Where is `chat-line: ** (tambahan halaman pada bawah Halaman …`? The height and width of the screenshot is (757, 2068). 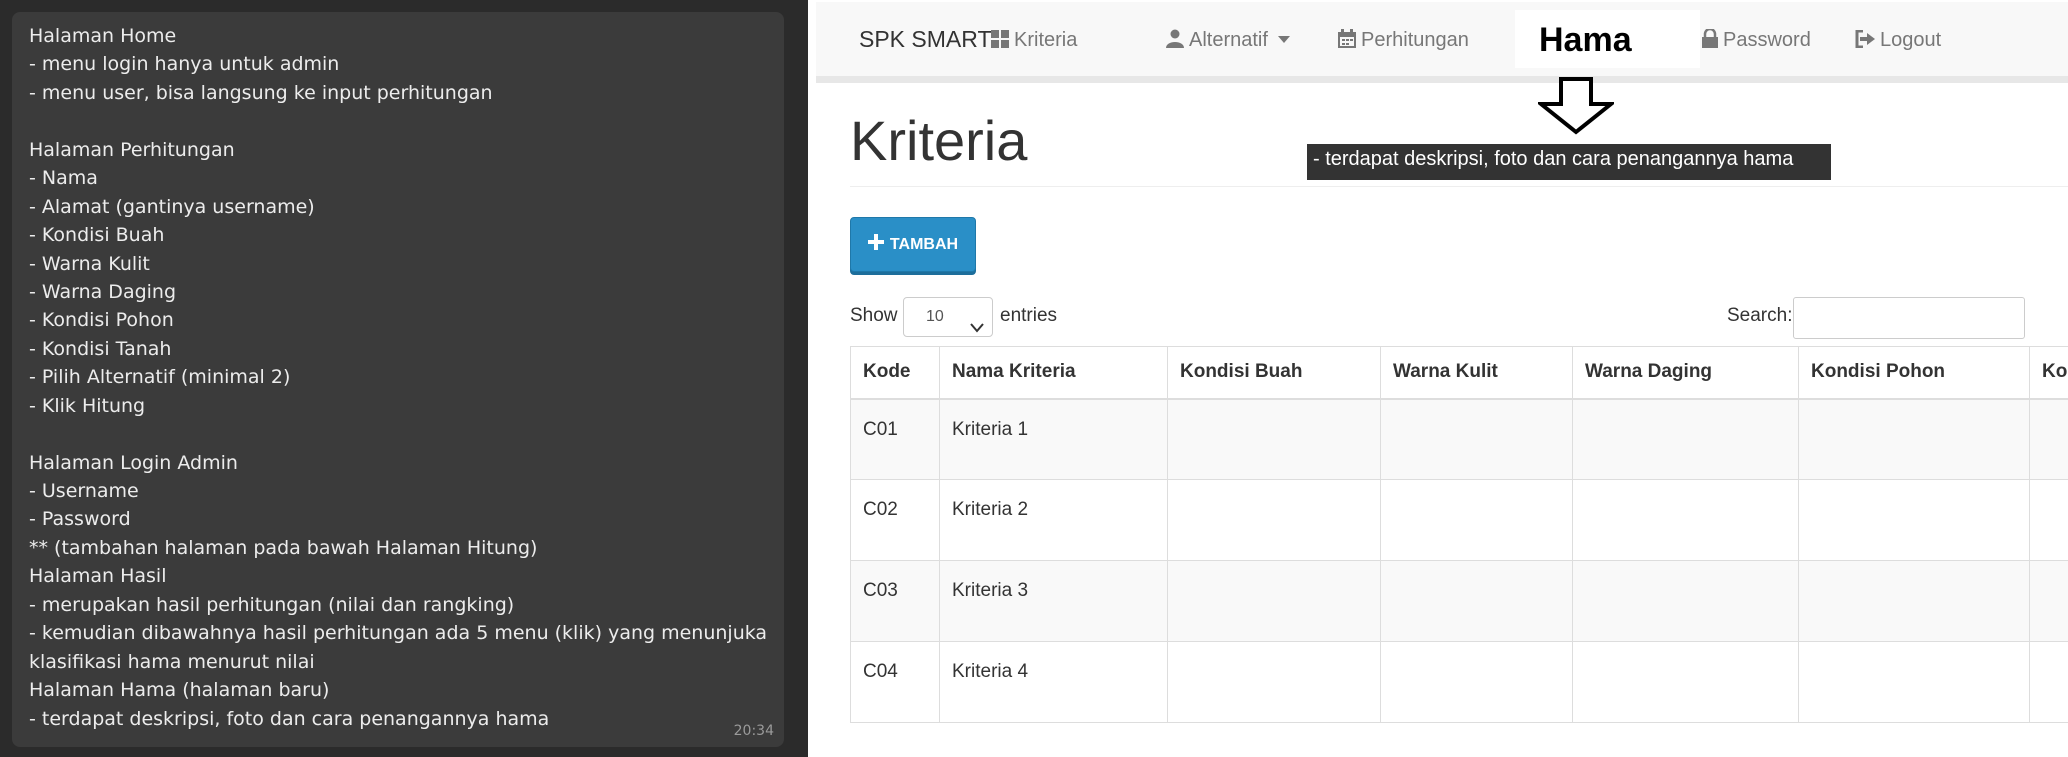
chat-line: ** (tambahan halaman pada bawah Halaman … is located at coordinates (283, 547).